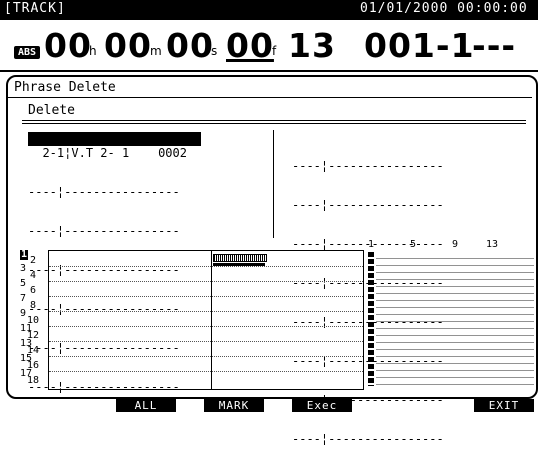 The width and height of the screenshot is (538, 459). Describe the element at coordinates (156, 51) in the screenshot. I see `minutes-unit: m` at that location.